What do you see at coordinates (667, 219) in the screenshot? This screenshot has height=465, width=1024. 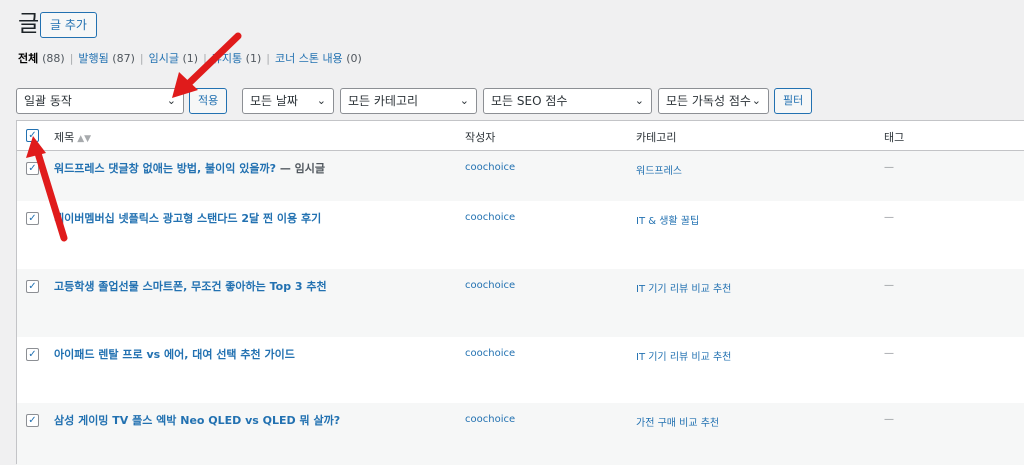 I see `category-link: IT & 생활 꿀팁` at bounding box center [667, 219].